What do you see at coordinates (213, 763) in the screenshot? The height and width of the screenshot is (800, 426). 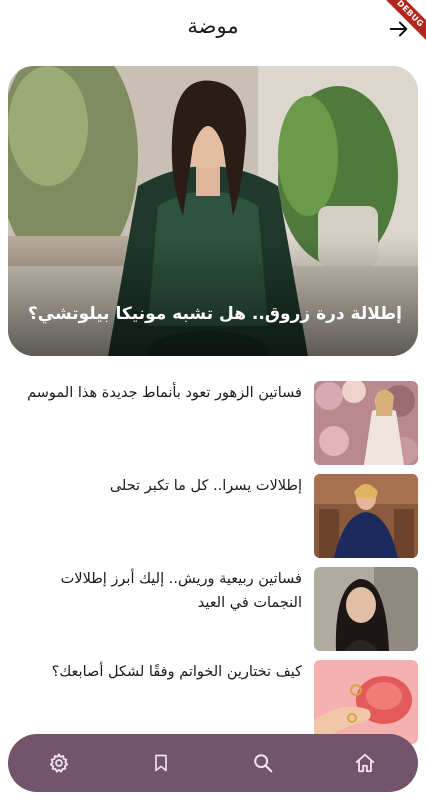 I see `bottom-navigation` at bounding box center [213, 763].